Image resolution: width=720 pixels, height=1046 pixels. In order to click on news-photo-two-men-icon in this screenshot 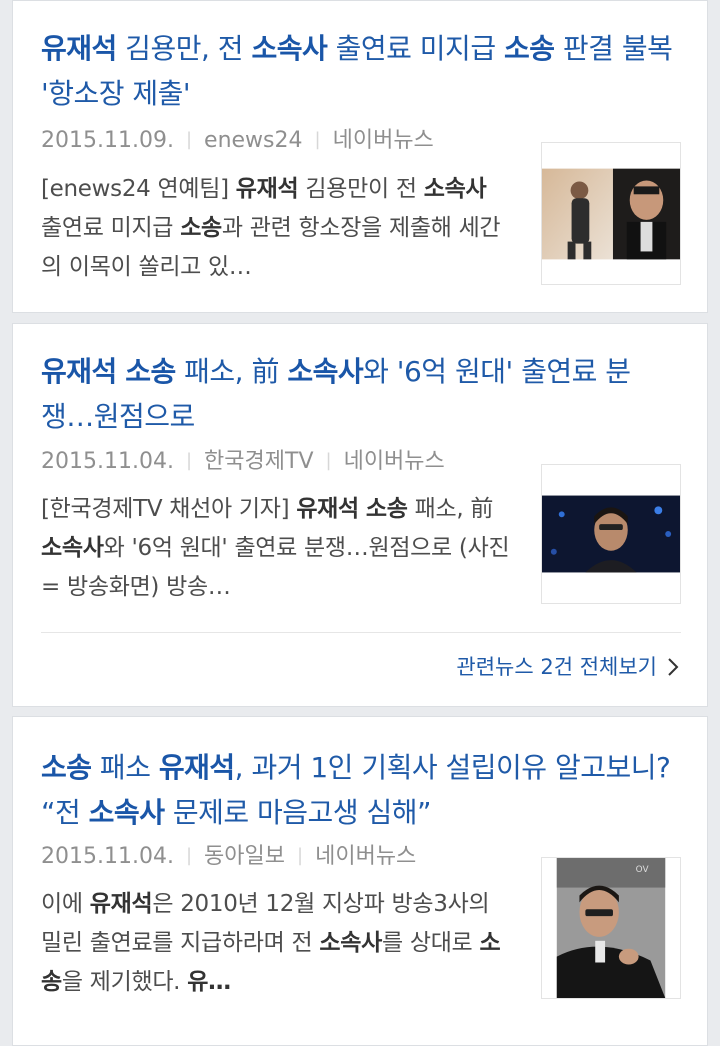, I will do `click(611, 213)`.